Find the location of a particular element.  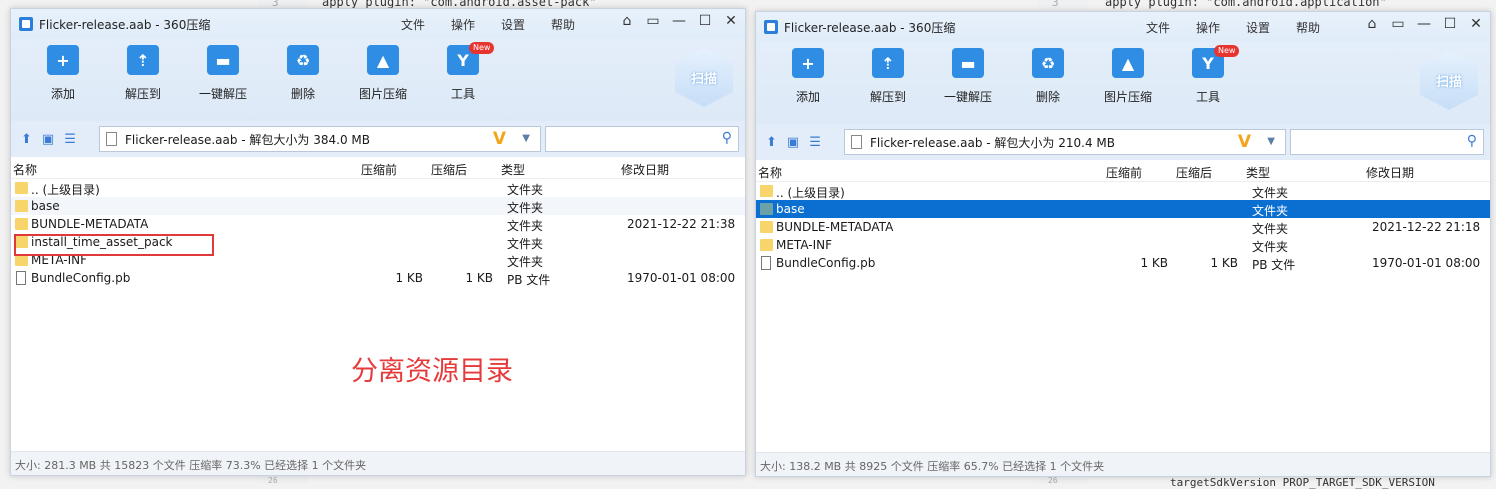

highlight-box is located at coordinates (114, 245).